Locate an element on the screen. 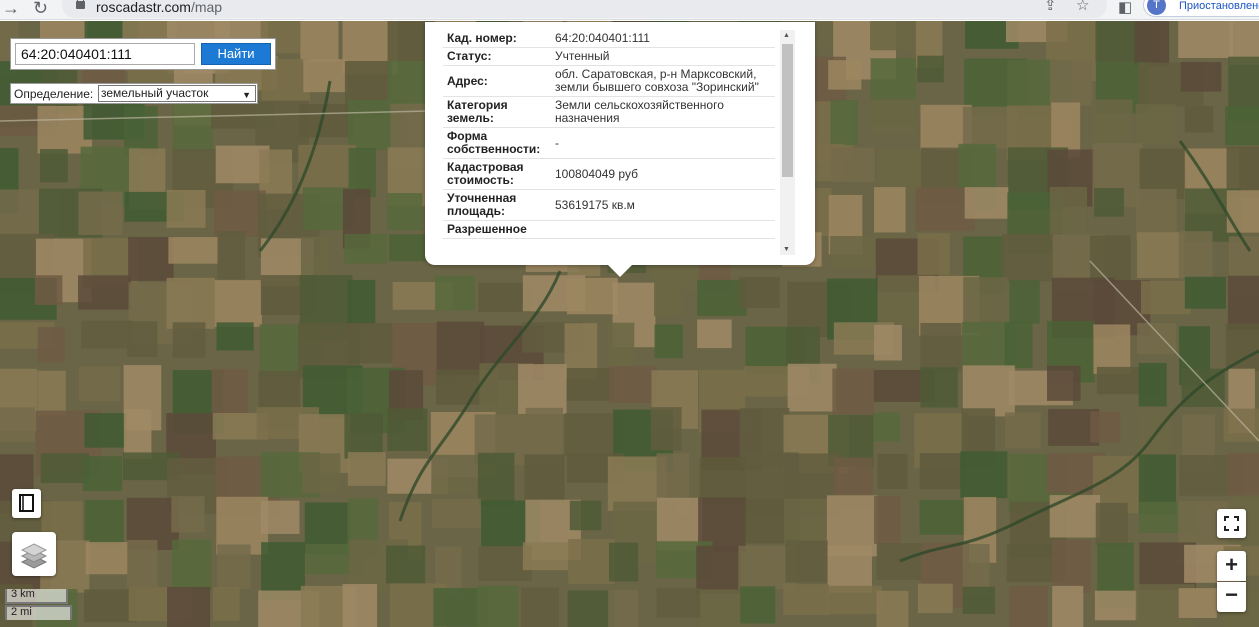 The width and height of the screenshot is (1259, 627). scrollbar-thumb is located at coordinates (787, 110).